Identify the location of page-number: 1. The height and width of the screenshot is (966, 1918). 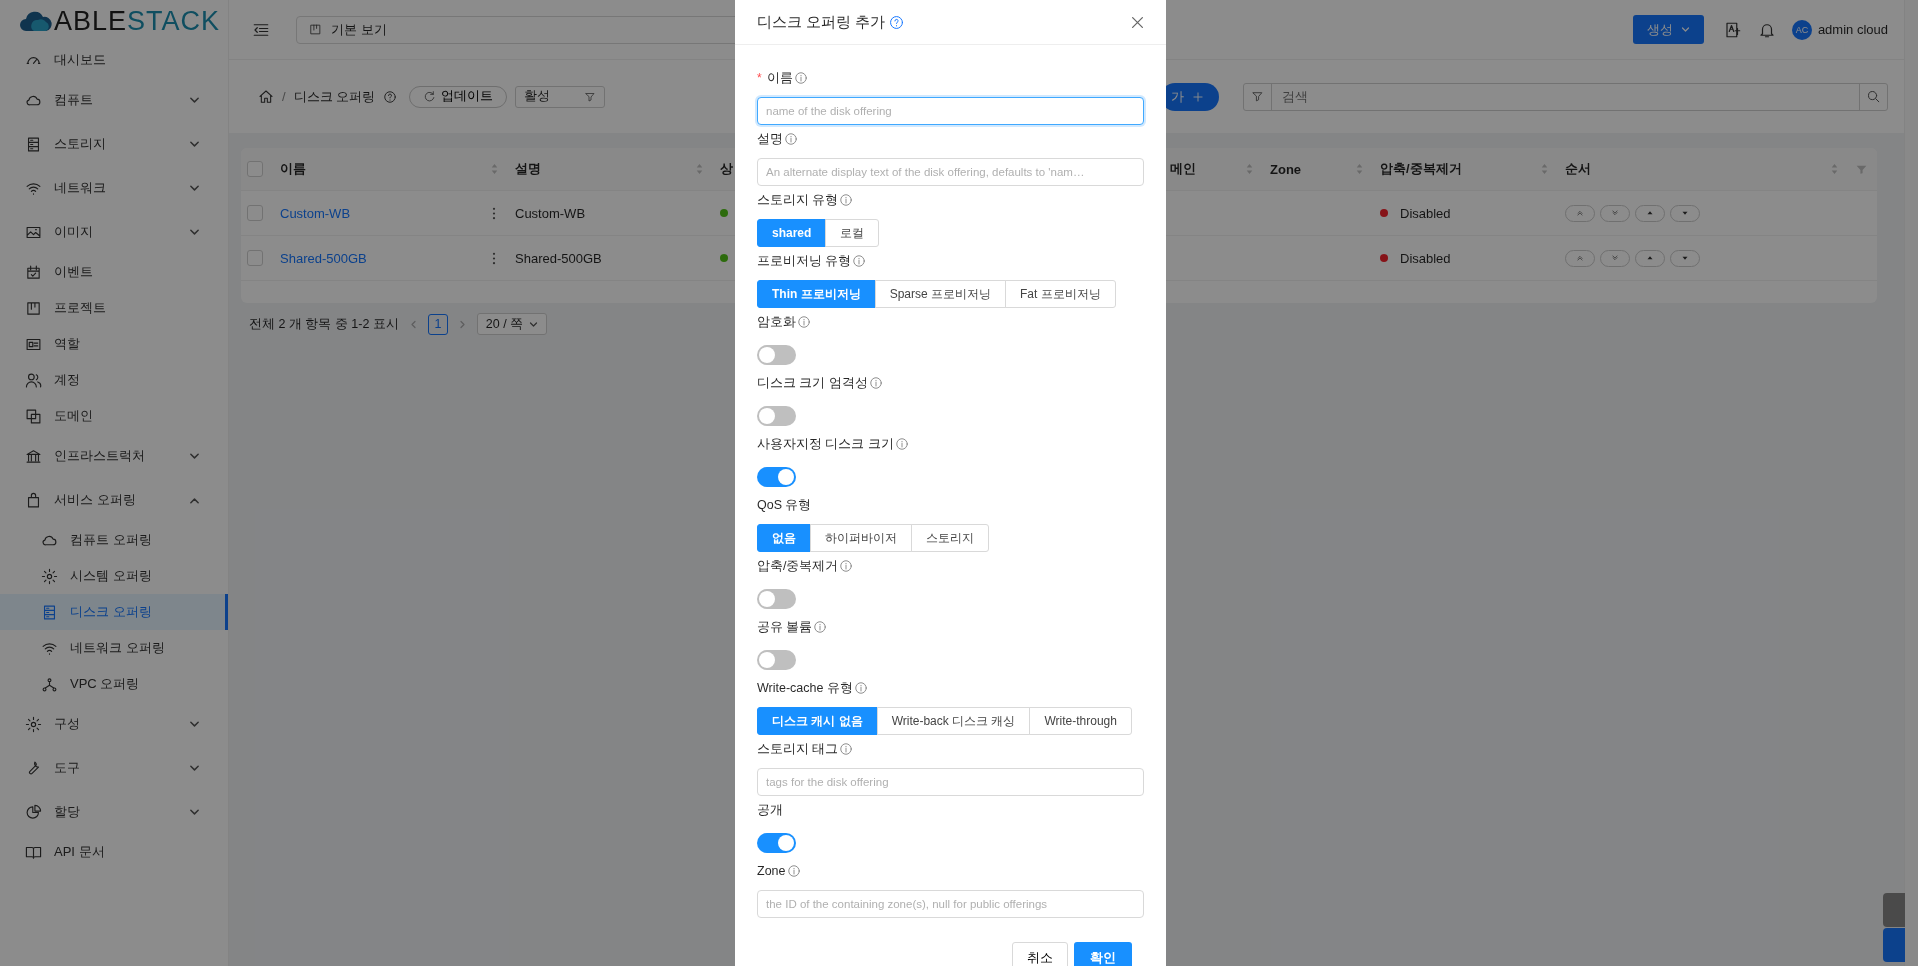
(437, 324).